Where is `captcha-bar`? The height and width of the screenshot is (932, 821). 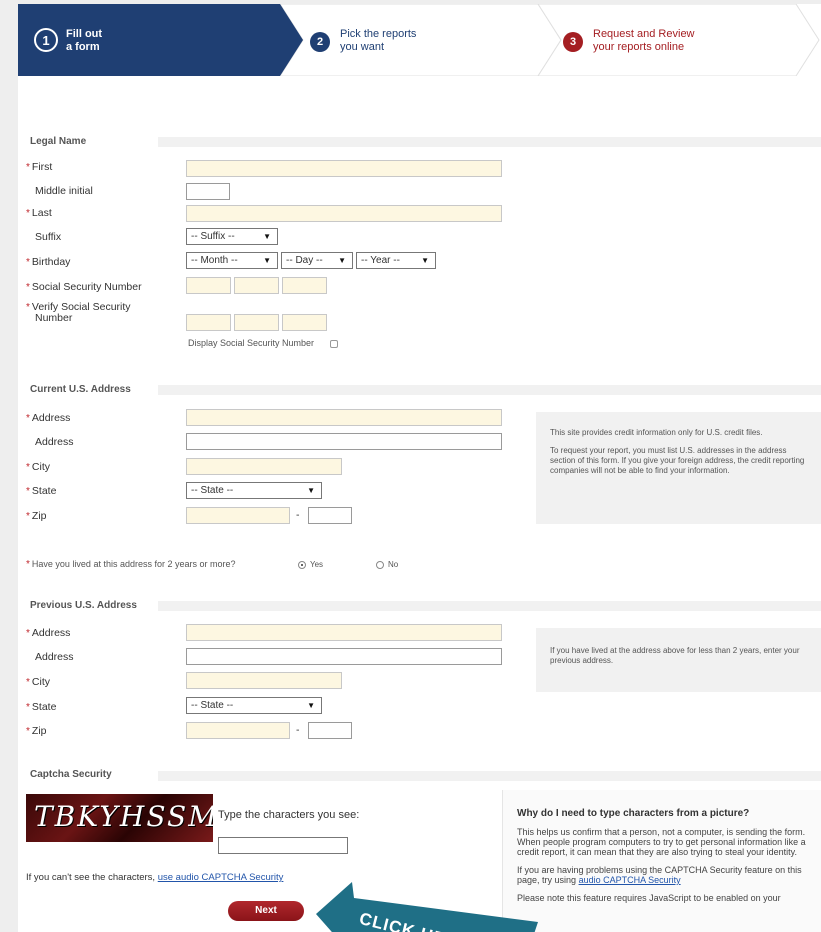
captcha-bar is located at coordinates (489, 776).